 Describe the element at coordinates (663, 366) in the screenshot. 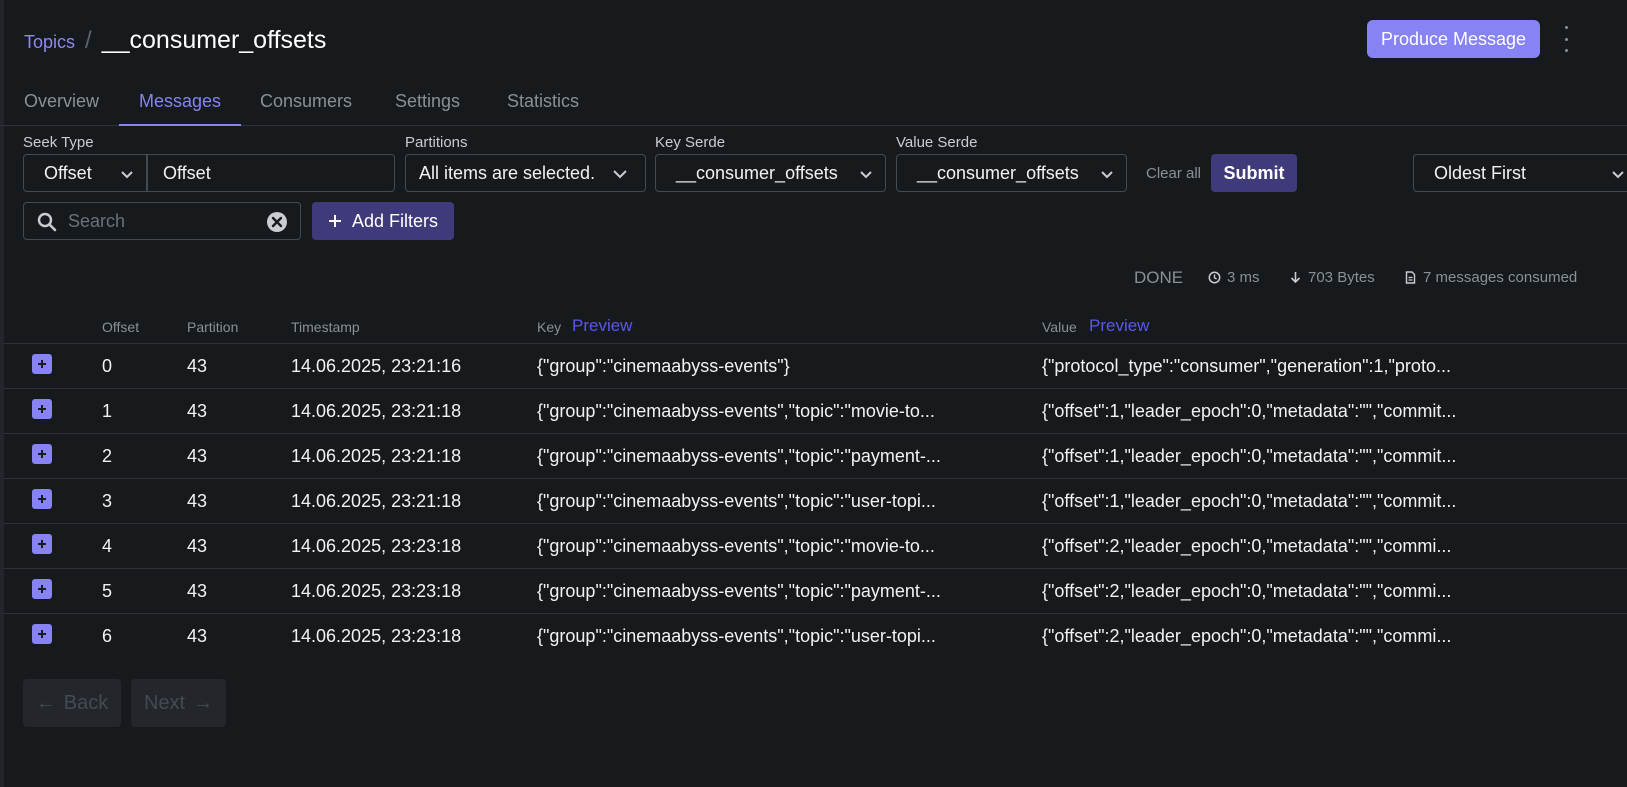

I see `cell-key: {"group":"cinemaabyss-events"}` at that location.